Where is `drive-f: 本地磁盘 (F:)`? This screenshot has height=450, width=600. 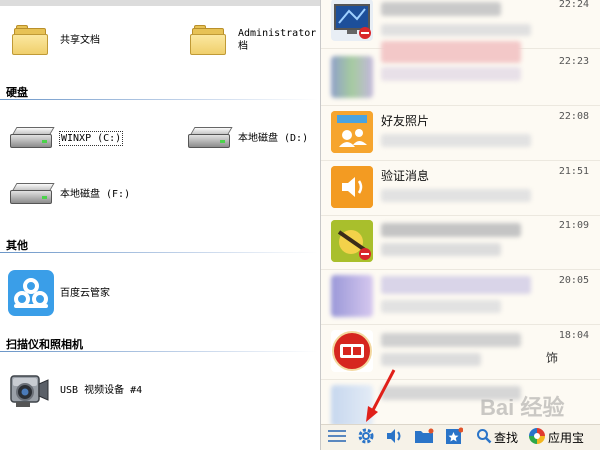 drive-f: 本地磁盘 (F:) is located at coordinates (69, 194).